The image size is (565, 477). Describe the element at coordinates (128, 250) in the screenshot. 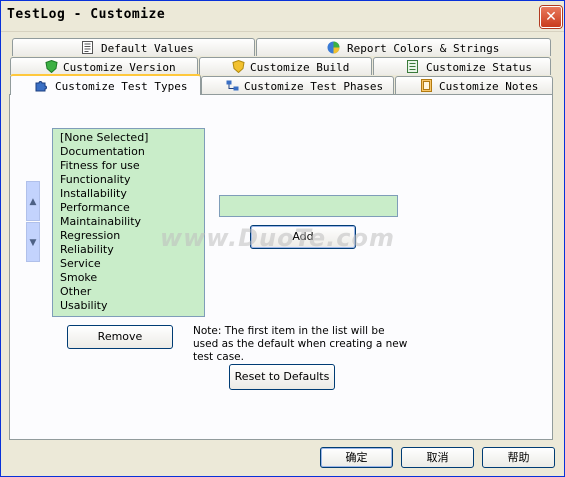

I see `list-item: Reliability` at that location.